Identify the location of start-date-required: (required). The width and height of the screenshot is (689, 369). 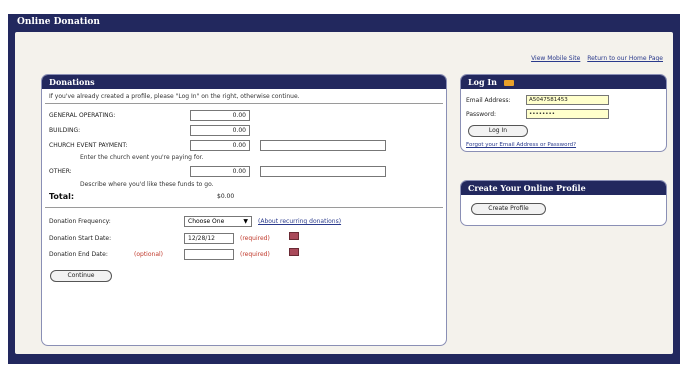
(255, 238).